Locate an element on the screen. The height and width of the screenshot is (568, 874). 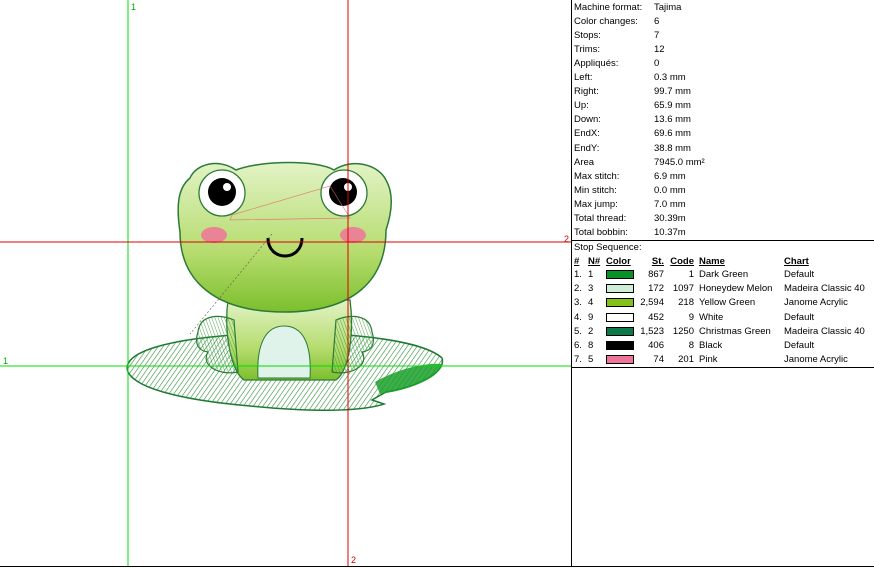
stop-sequence-title: Stop Sequence: is located at coordinates (608, 247).